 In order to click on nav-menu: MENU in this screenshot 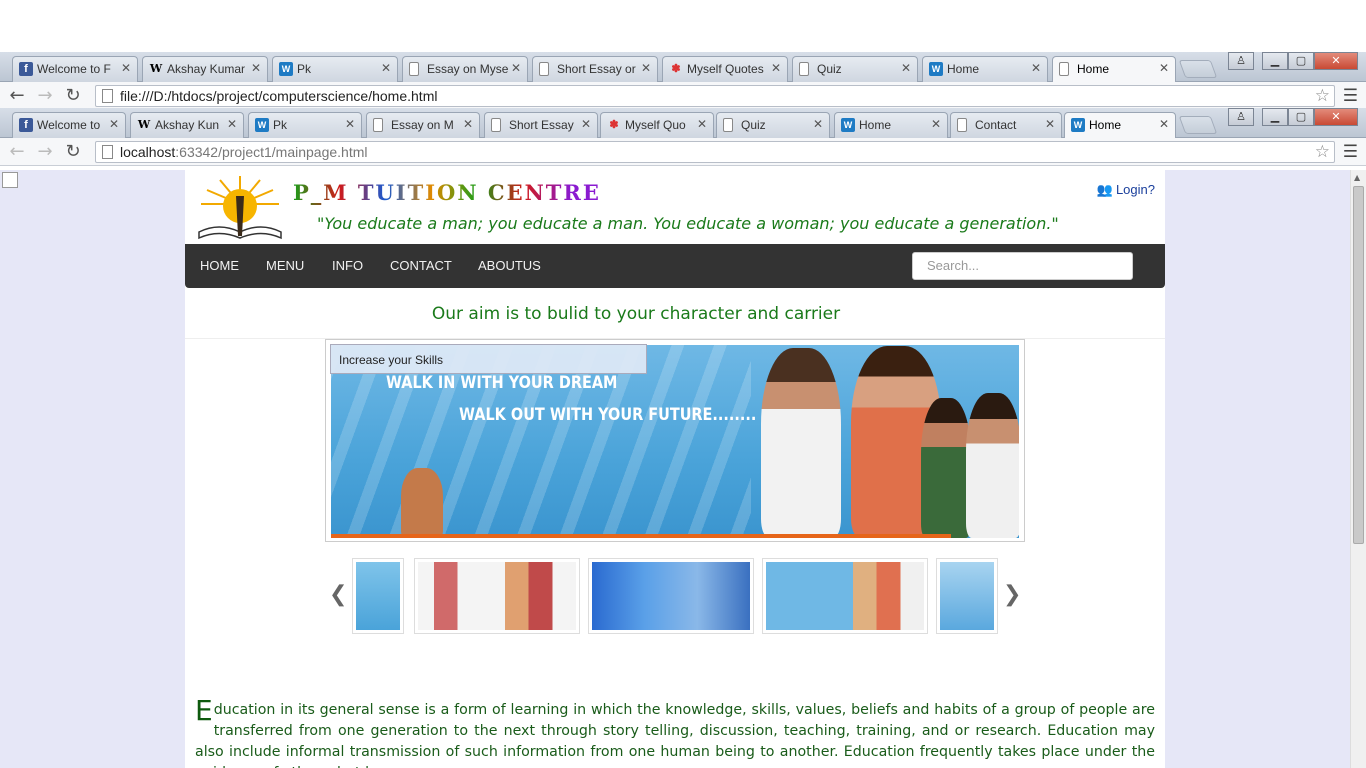, I will do `click(285, 265)`.